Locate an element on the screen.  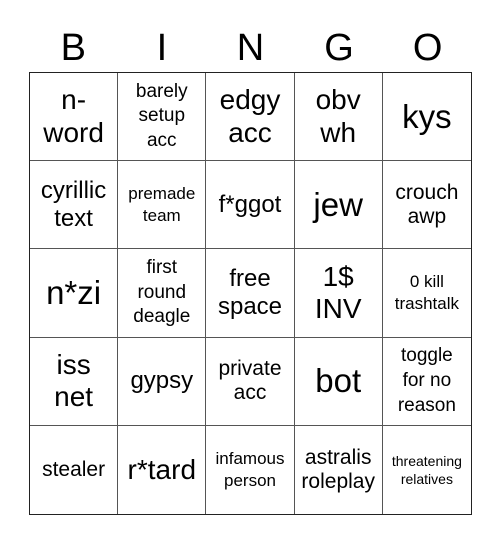
bingo-cell-text: toggle for no reason is located at coordinates (427, 381).